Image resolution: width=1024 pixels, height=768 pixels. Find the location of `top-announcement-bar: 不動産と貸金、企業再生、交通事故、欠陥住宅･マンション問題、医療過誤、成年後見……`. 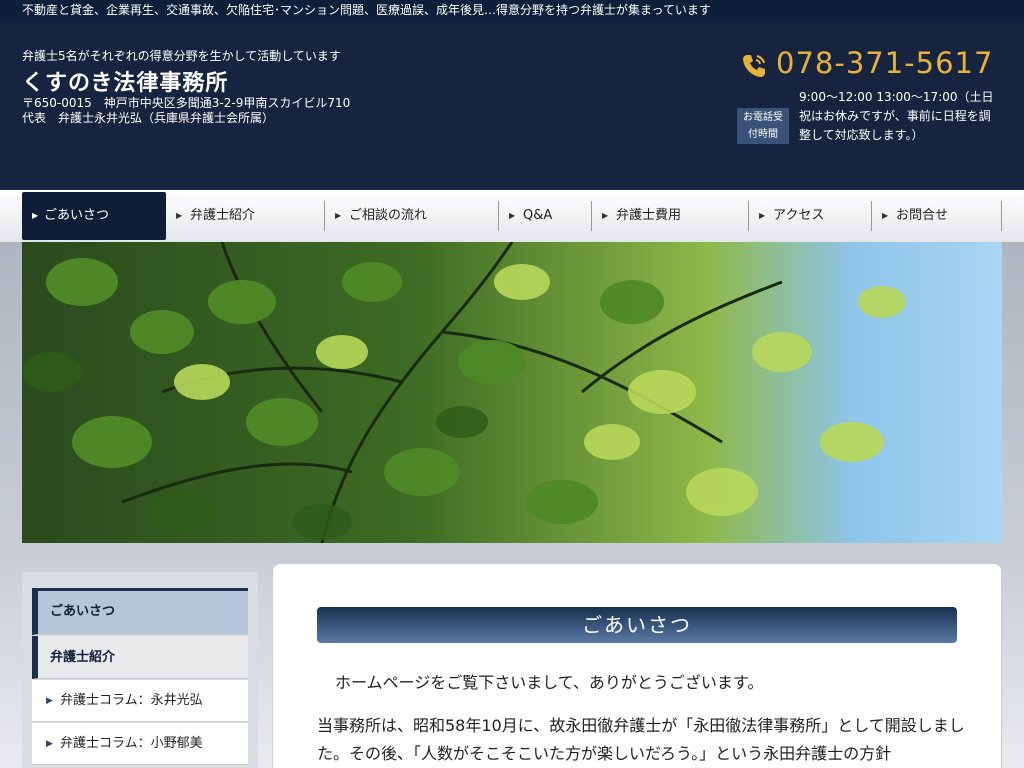

top-announcement-bar: 不動産と貸金、企業再生、交通事故、欠陥住宅･マンション問題、医療過誤、成年後見…… is located at coordinates (512, 10).